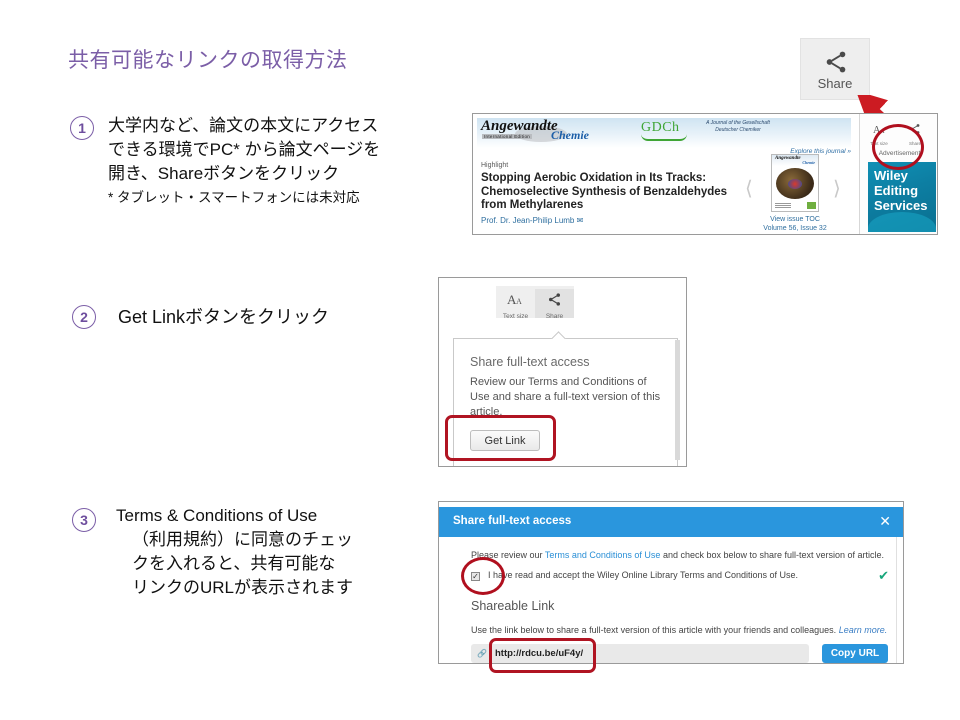  Describe the element at coordinates (495, 165) in the screenshot. I see `article-kicker: Highlight` at that location.